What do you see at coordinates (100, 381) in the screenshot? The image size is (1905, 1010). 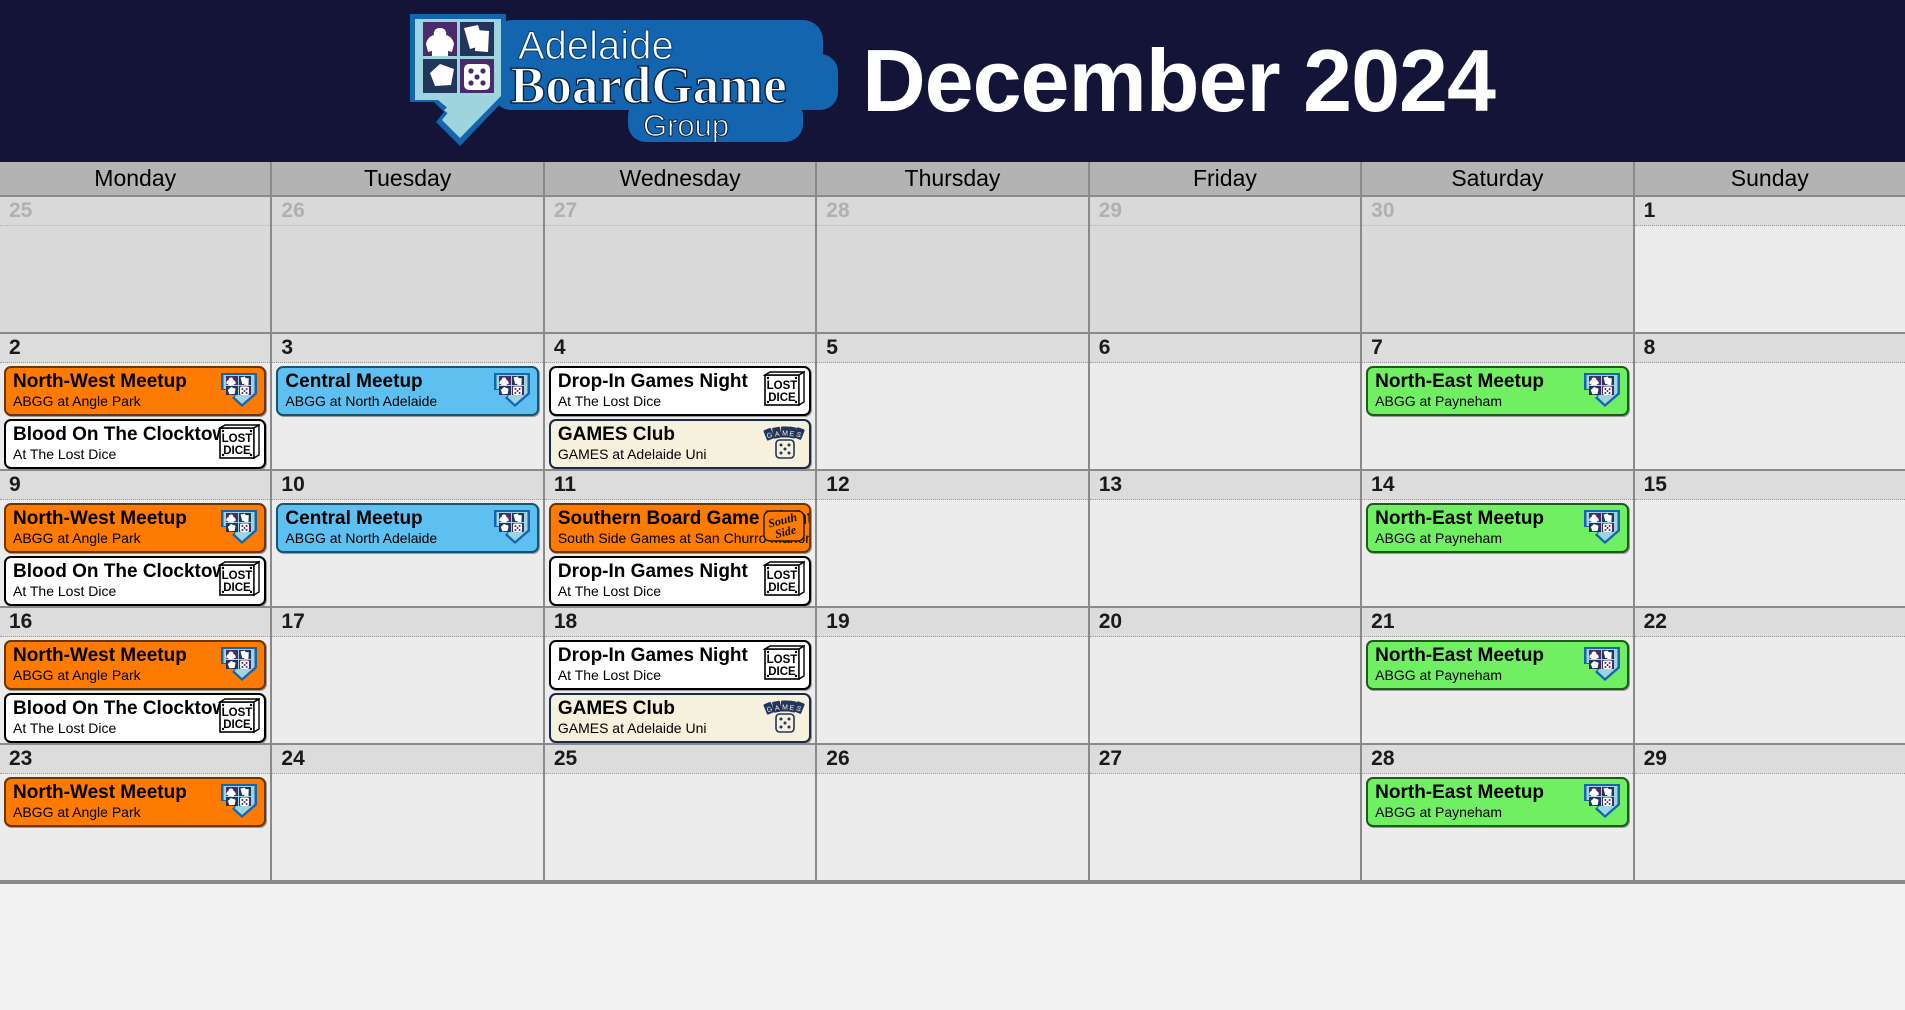 I see `event-title: North-West Meetup` at bounding box center [100, 381].